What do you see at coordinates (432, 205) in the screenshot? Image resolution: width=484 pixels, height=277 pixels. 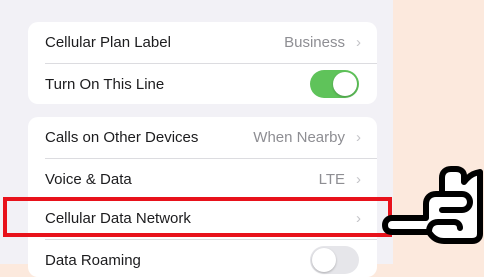 I see `pointing-hand-icon` at bounding box center [432, 205].